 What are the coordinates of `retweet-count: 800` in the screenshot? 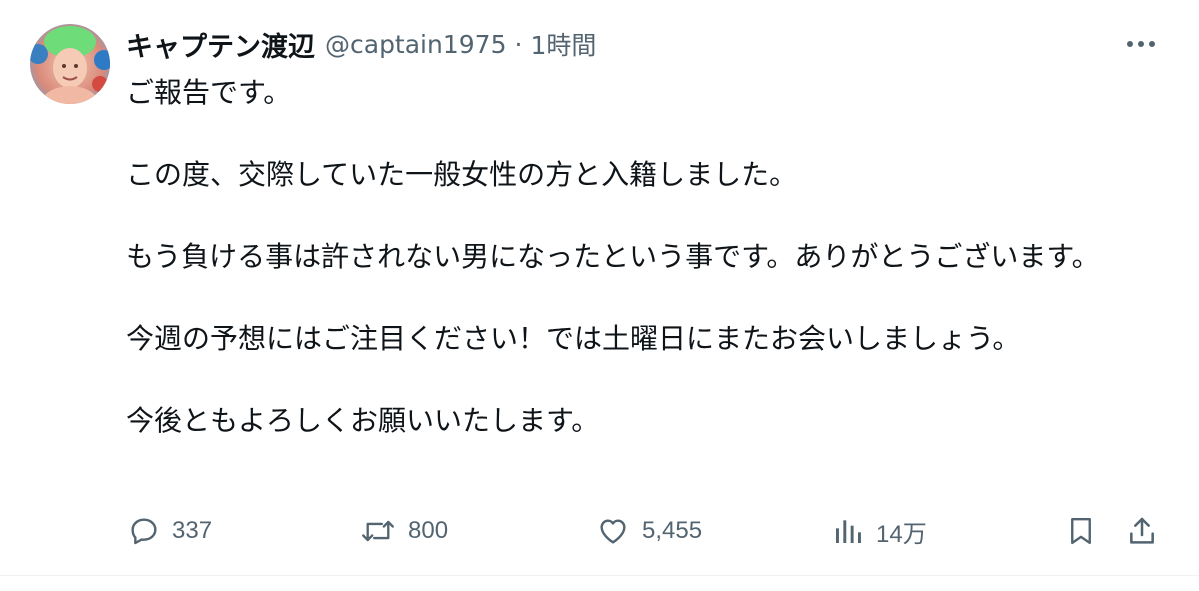 It's located at (428, 530).